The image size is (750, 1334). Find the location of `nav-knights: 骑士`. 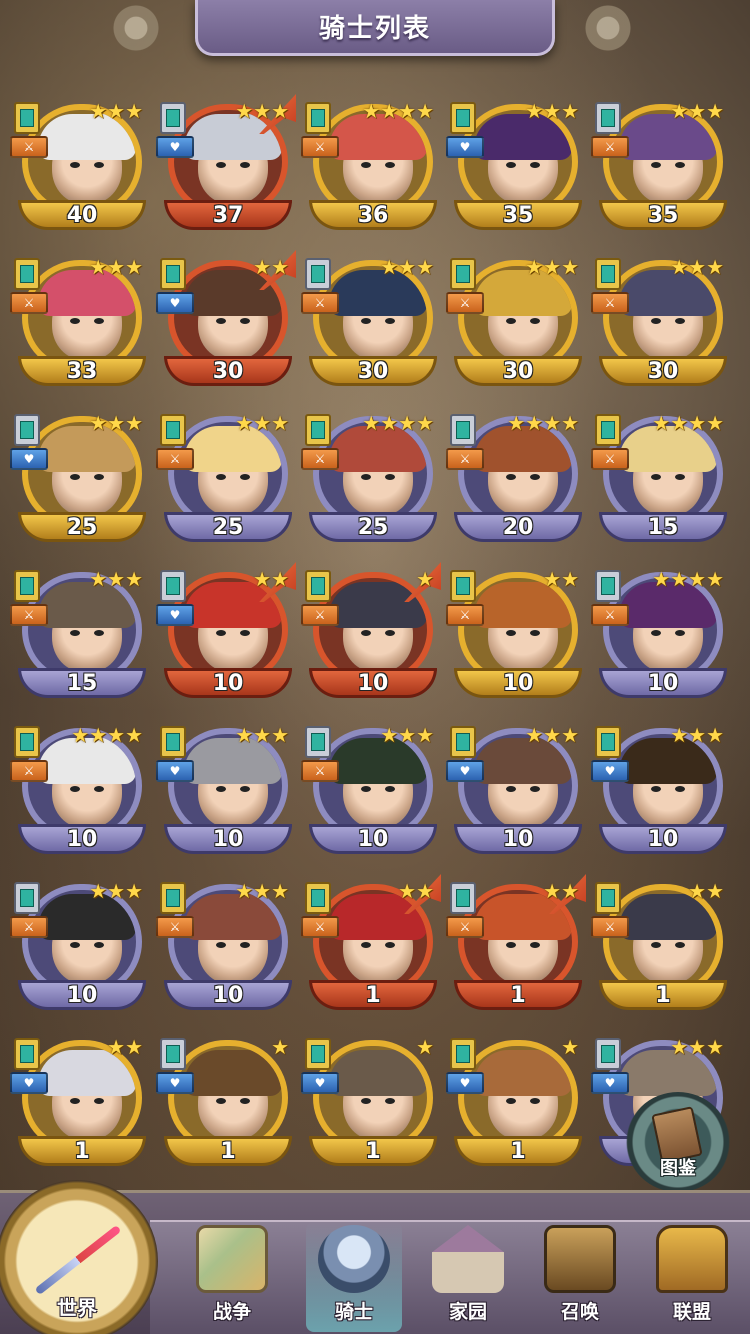

nav-knights: 骑士 is located at coordinates (354, 1277).